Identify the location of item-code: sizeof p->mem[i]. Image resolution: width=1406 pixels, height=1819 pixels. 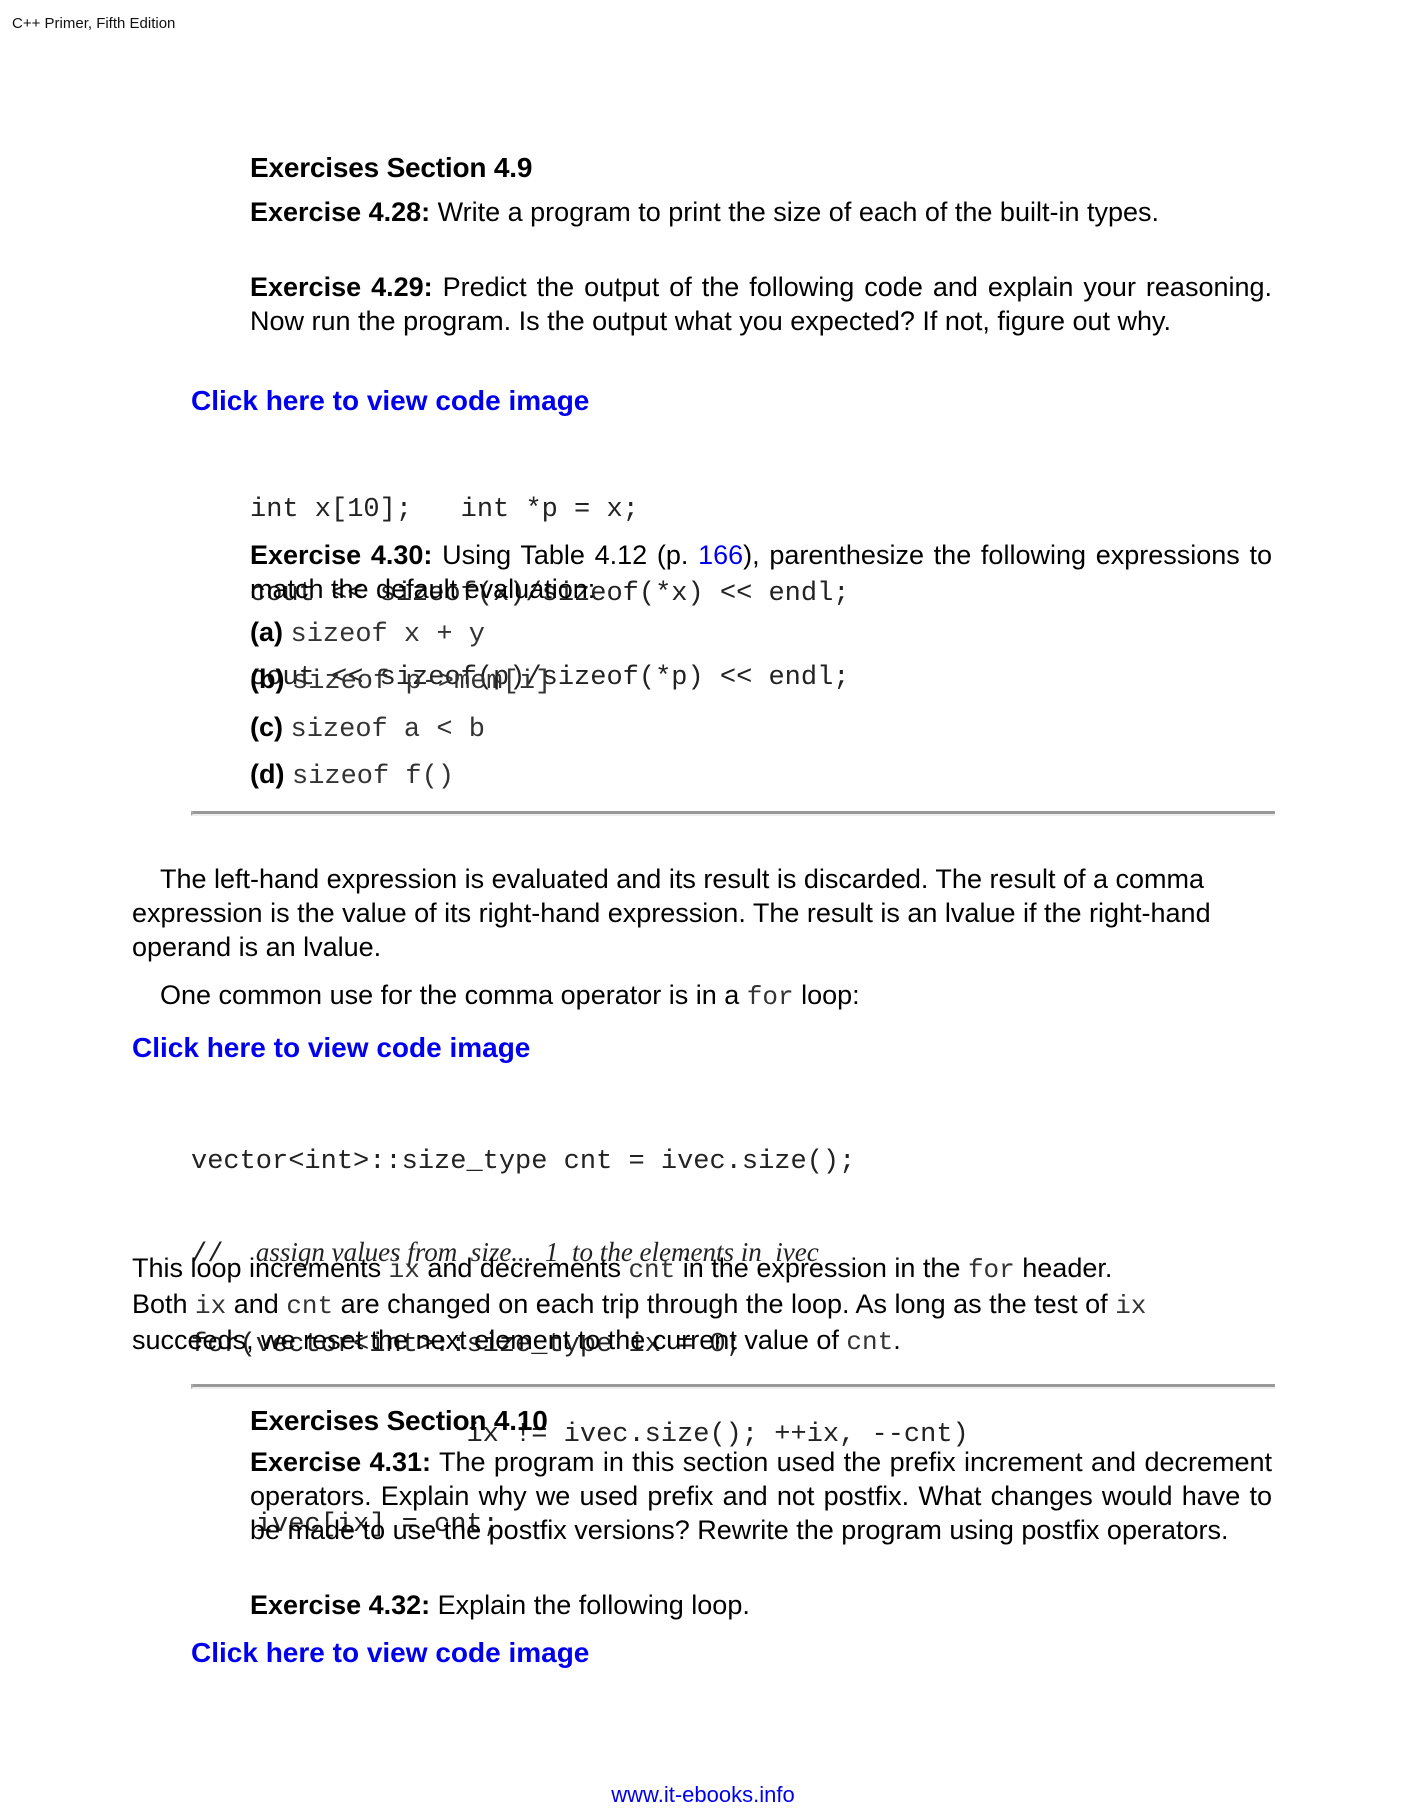
(422, 682).